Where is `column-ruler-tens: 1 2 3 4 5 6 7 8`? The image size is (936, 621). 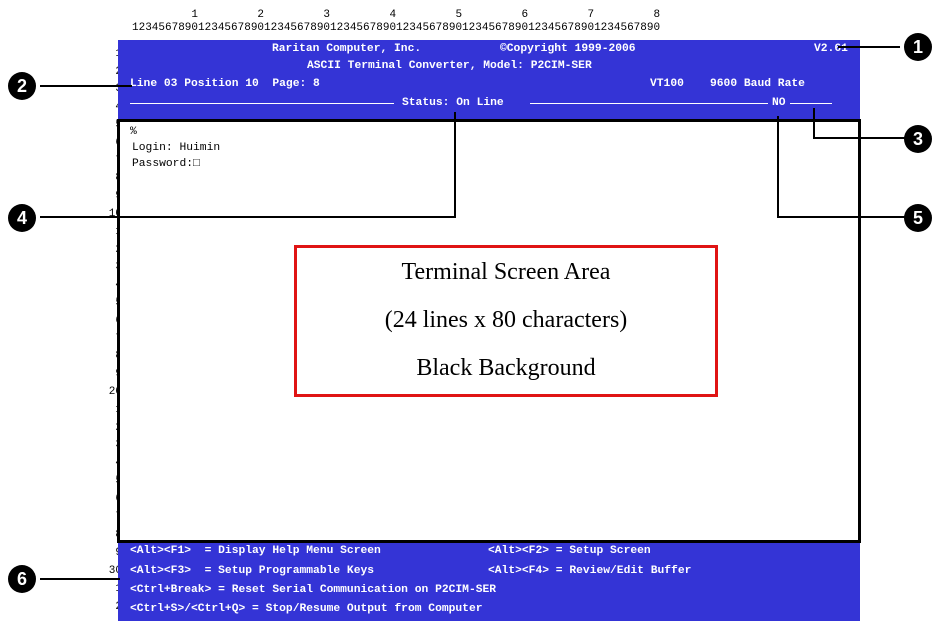 column-ruler-tens: 1 2 3 4 5 6 7 8 is located at coordinates (396, 15).